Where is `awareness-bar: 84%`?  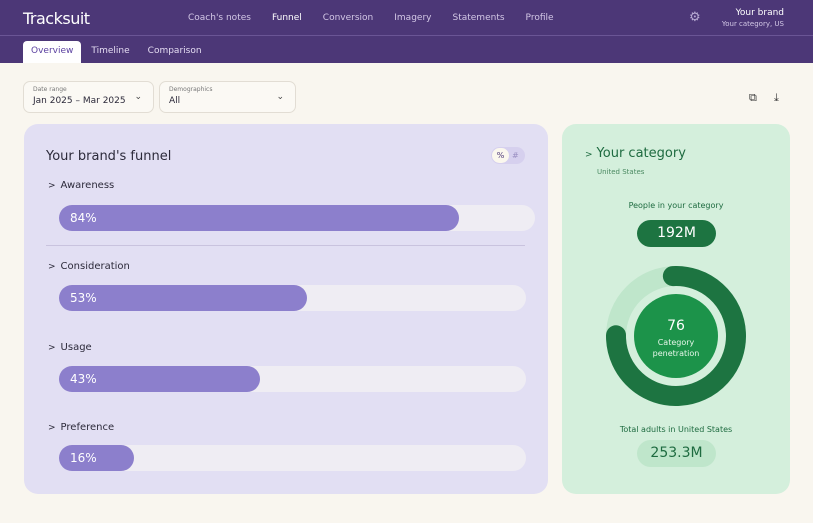 awareness-bar: 84% is located at coordinates (297, 218).